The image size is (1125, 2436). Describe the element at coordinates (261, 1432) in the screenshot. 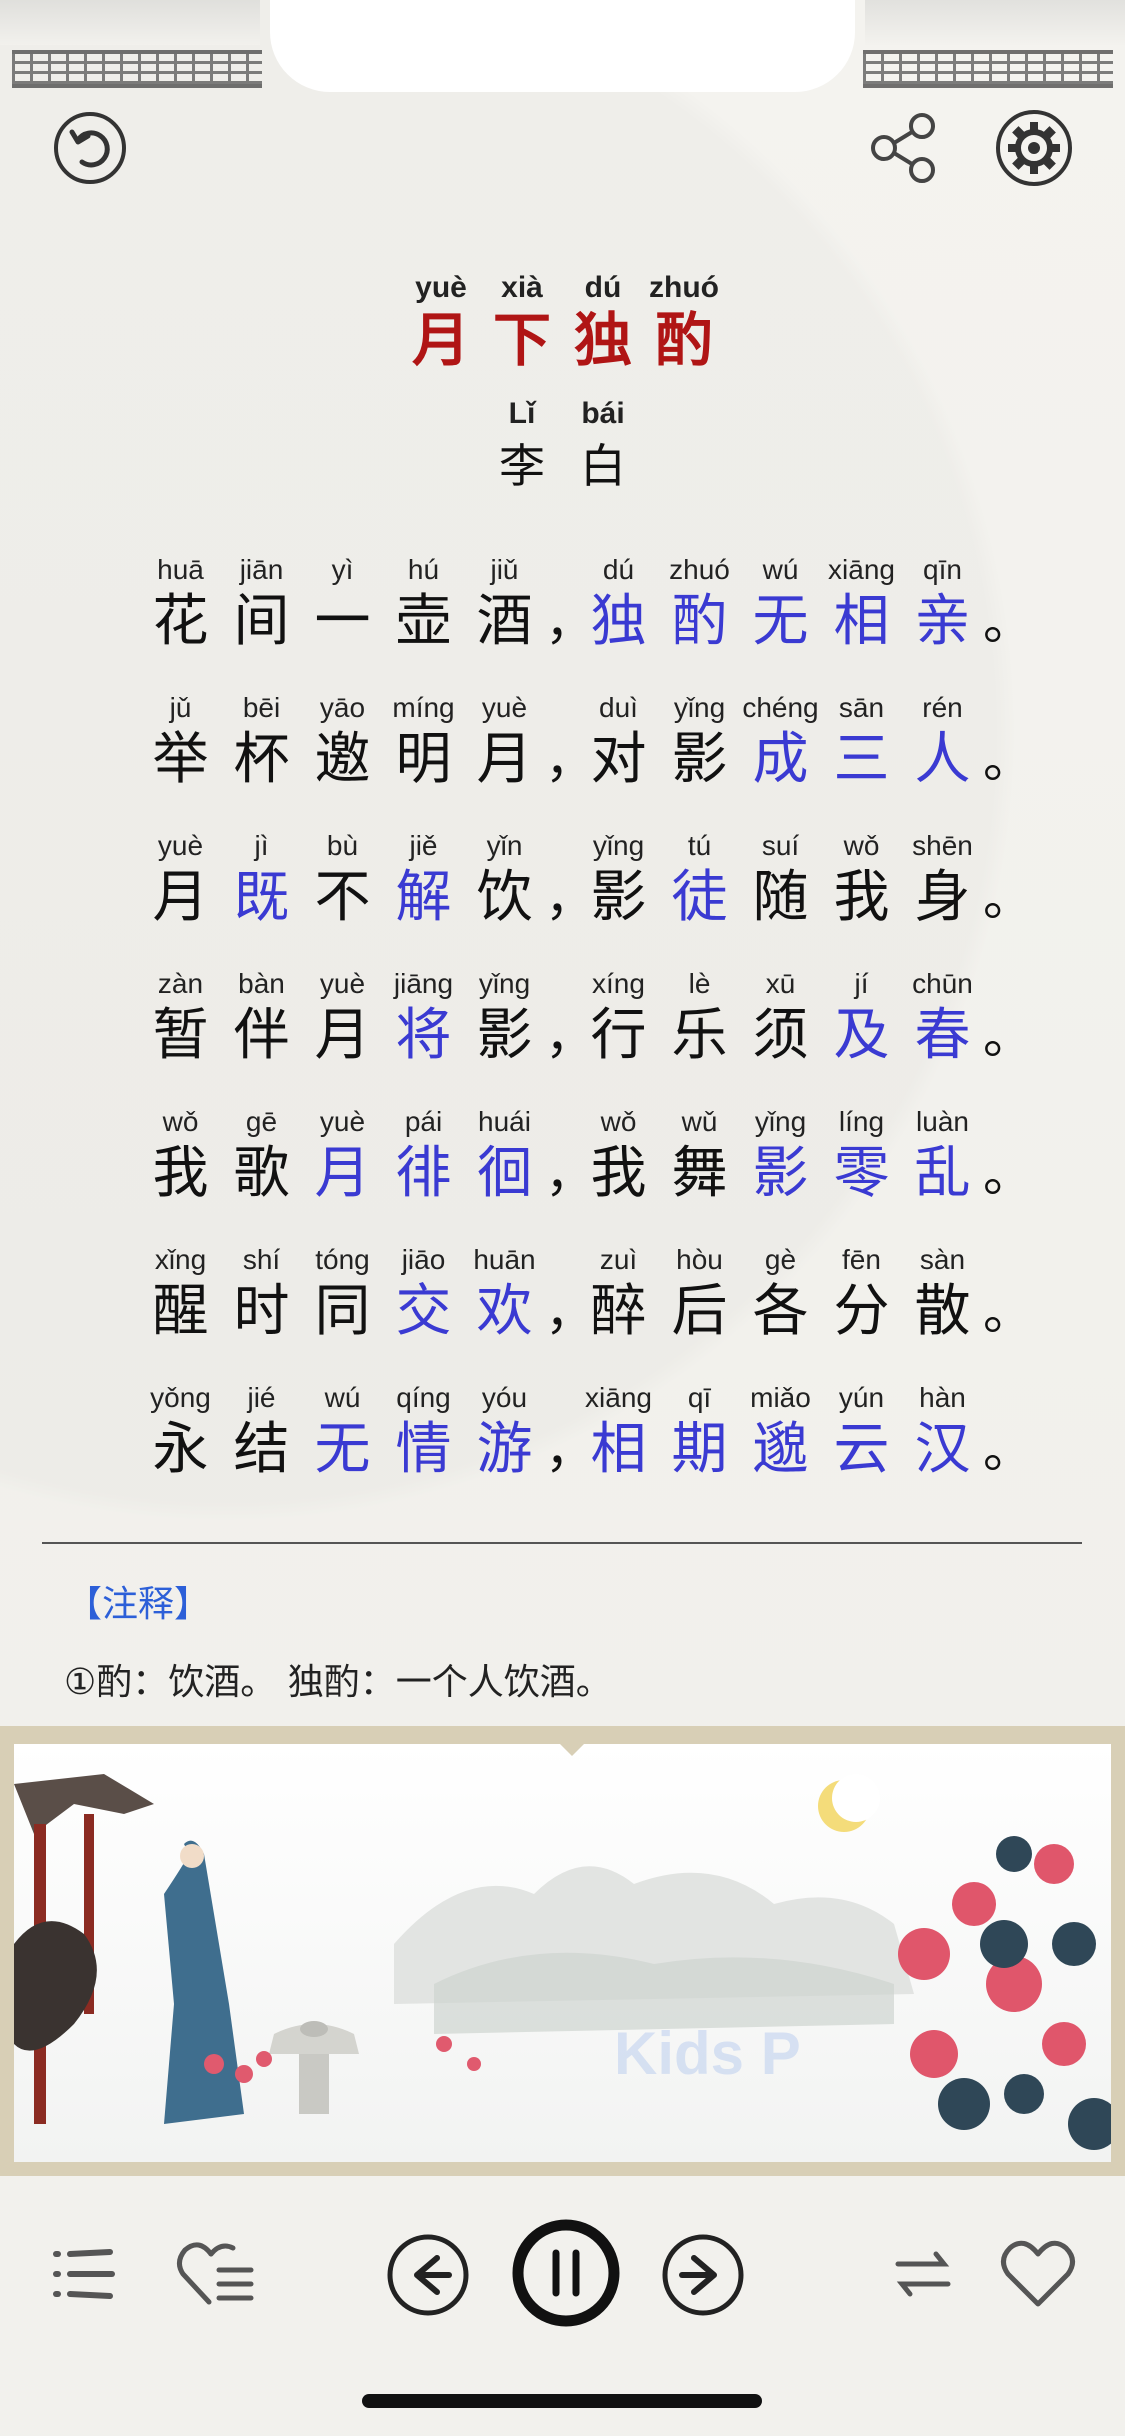

I see `poem-char: jié 结` at that location.